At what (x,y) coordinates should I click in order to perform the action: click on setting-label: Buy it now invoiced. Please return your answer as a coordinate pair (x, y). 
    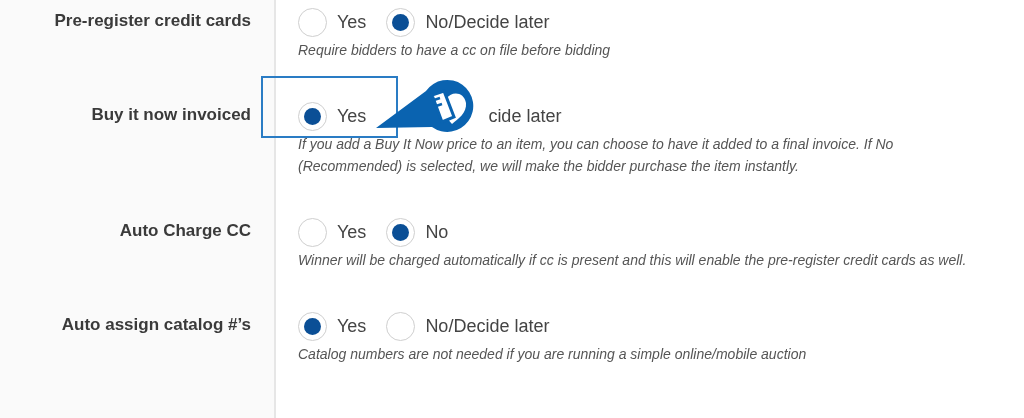
    Looking at the image, I should click on (171, 114).